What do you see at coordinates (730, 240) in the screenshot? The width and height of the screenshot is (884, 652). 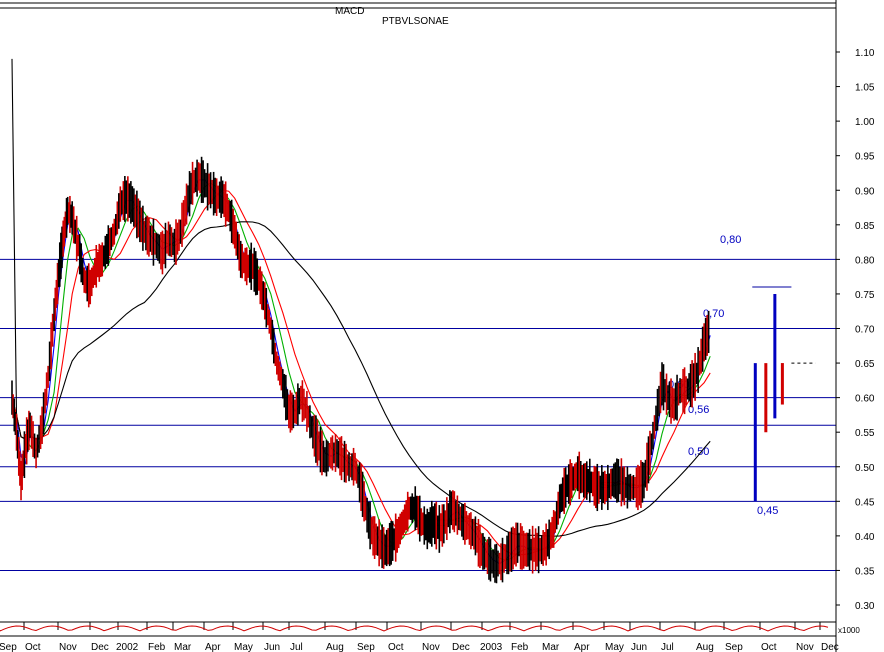 I see `level-label-0: 0,80` at bounding box center [730, 240].